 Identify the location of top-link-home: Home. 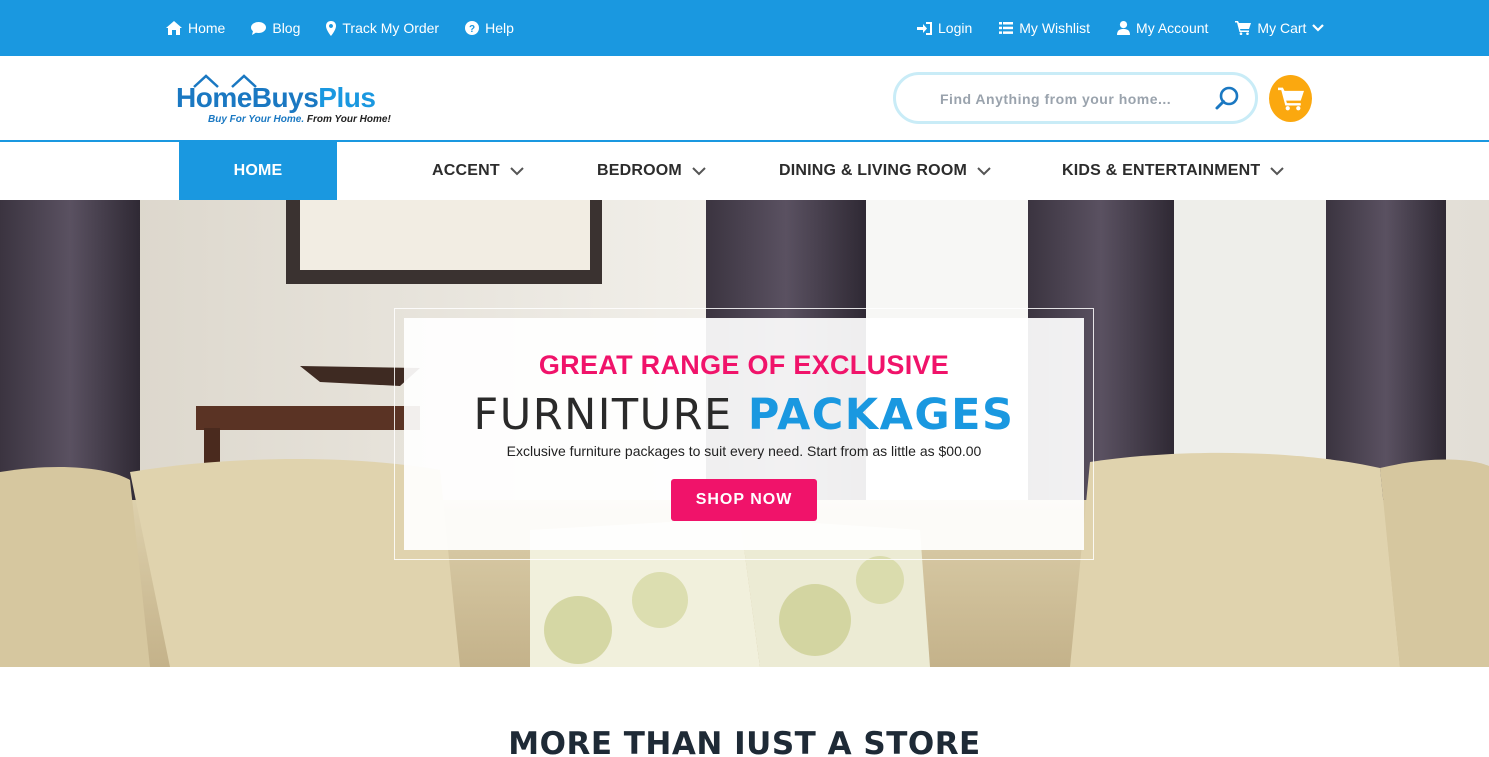
(195, 28).